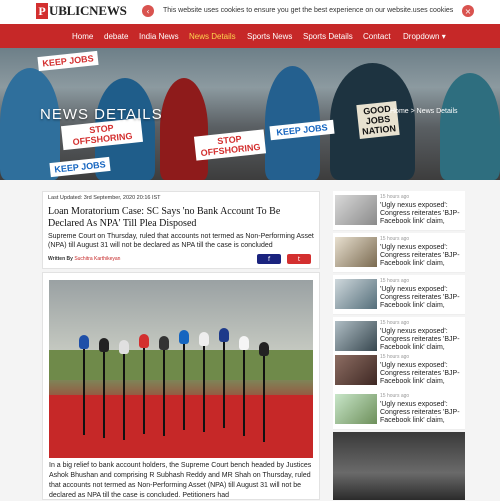  I want to click on logo-mark: P, so click(42, 11).